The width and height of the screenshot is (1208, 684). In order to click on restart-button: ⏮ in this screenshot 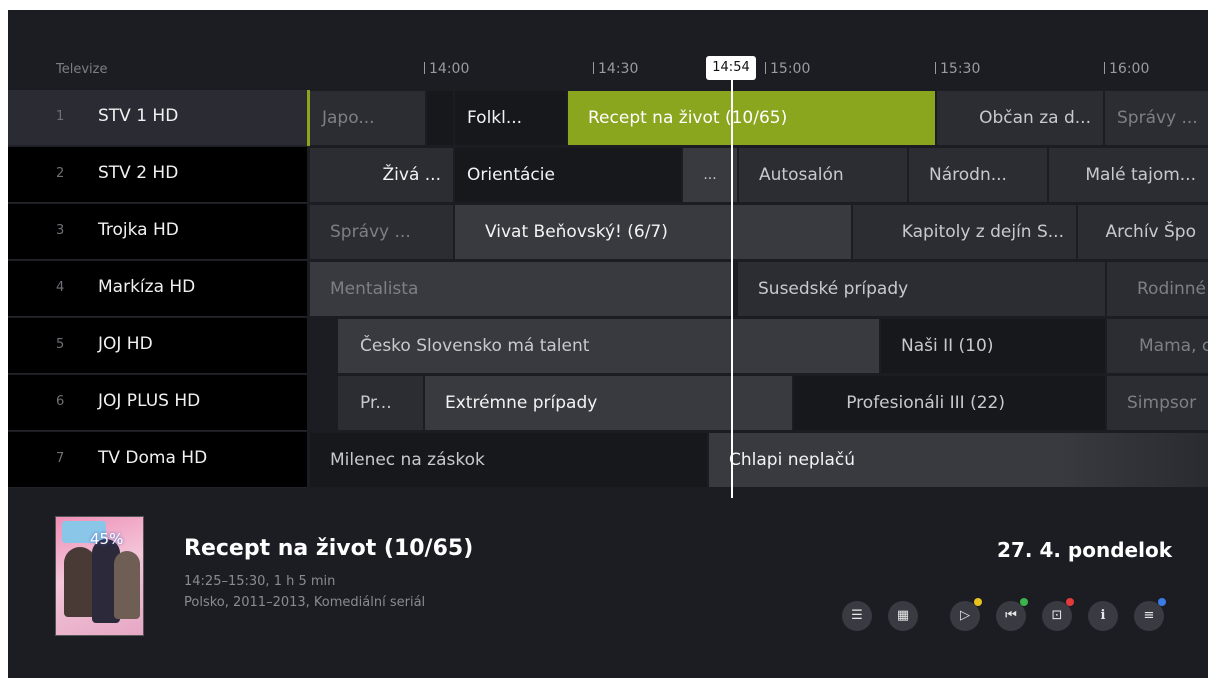, I will do `click(1012, 614)`.